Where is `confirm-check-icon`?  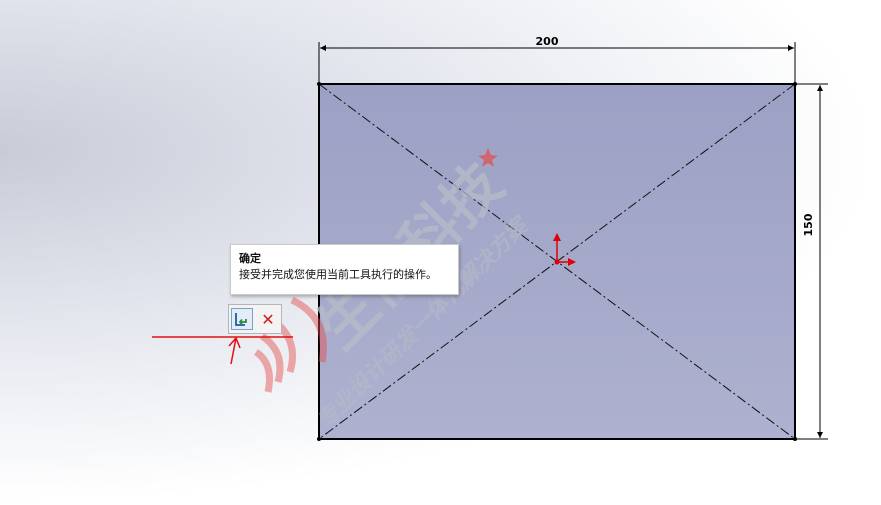 confirm-check-icon is located at coordinates (241, 319).